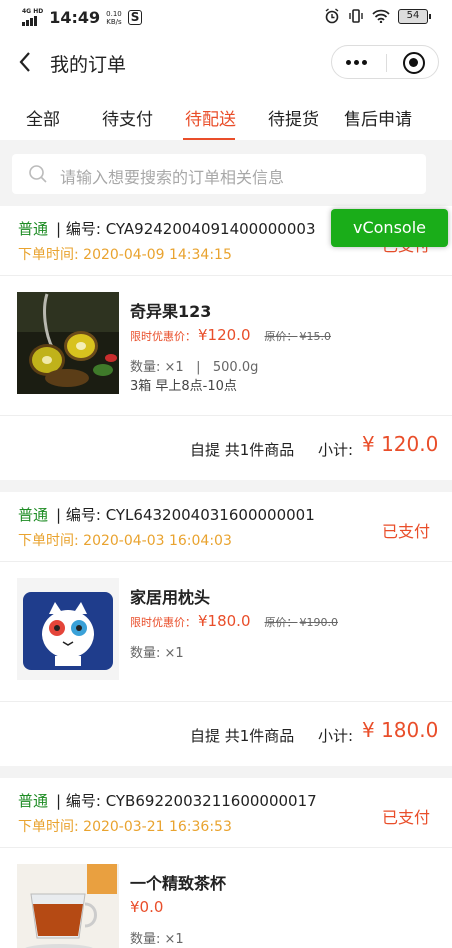  Describe the element at coordinates (226, 18) in the screenshot. I see `status-bar: 4G HD 14:49 0.10 KB/s S 54` at that location.